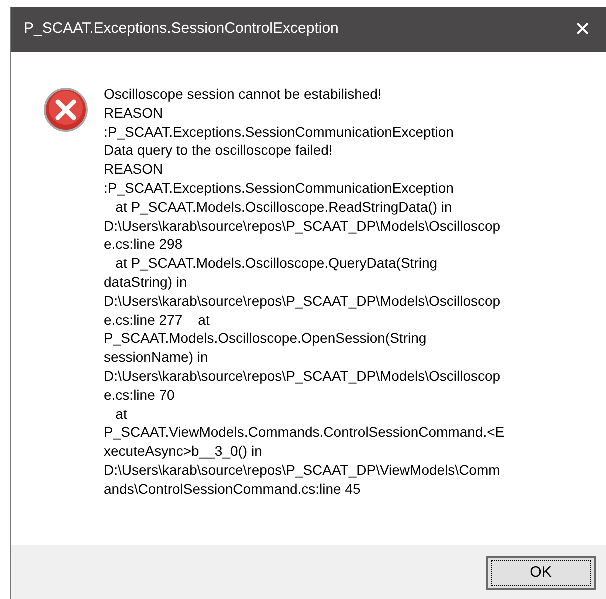 This screenshot has width=606, height=599. What do you see at coordinates (304, 432) in the screenshot?
I see `message-line: P_SCAAT.ViewModels.Commands.ControlSessionCommand.<E` at bounding box center [304, 432].